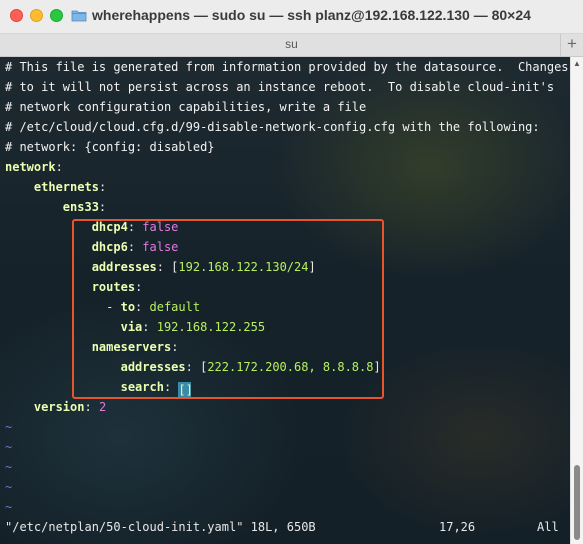  What do you see at coordinates (457, 527) in the screenshot?
I see `status-cursor-position: 17,26` at bounding box center [457, 527].